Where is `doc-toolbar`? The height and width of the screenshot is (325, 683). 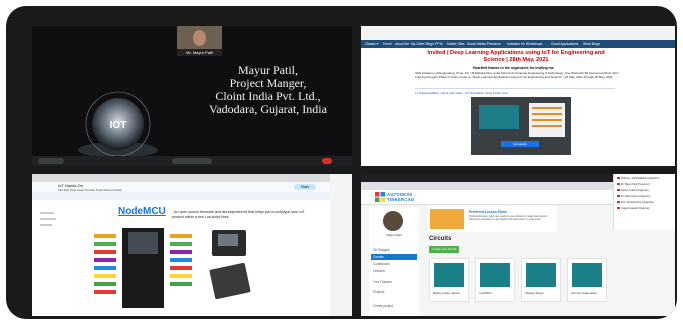
doc-toolbar is located at coordinates (192, 196).